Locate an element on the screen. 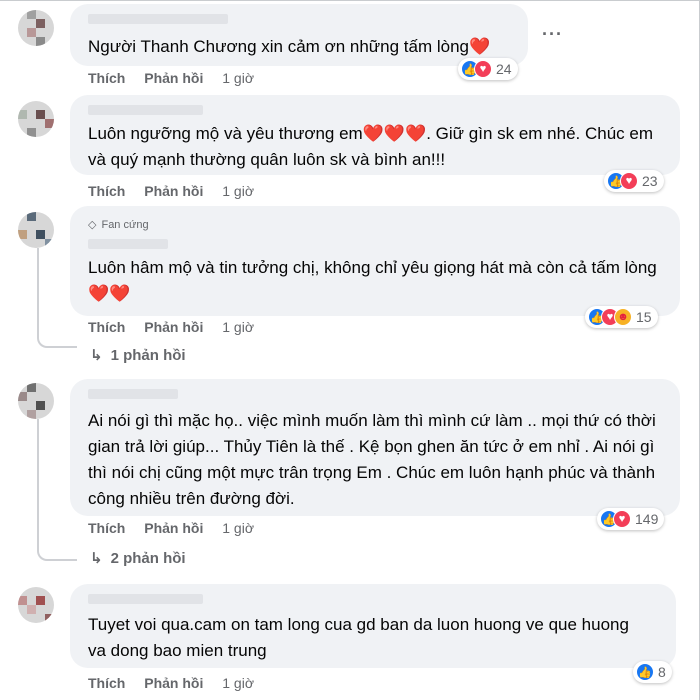  view-replies-link: ↳ 2 phản hồi is located at coordinates (138, 558).